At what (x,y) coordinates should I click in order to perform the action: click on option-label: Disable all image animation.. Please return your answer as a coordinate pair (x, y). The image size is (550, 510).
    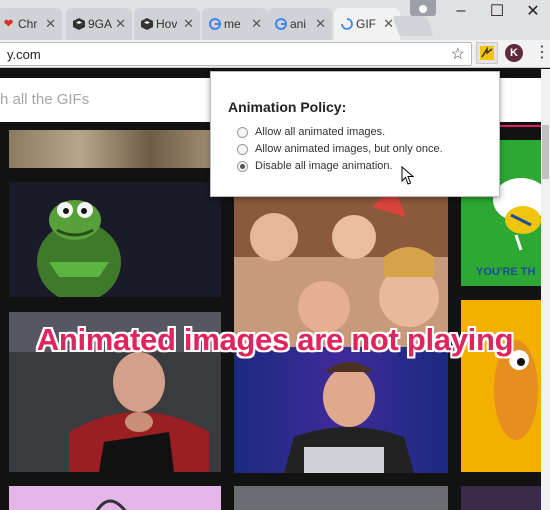
    Looking at the image, I should click on (324, 166).